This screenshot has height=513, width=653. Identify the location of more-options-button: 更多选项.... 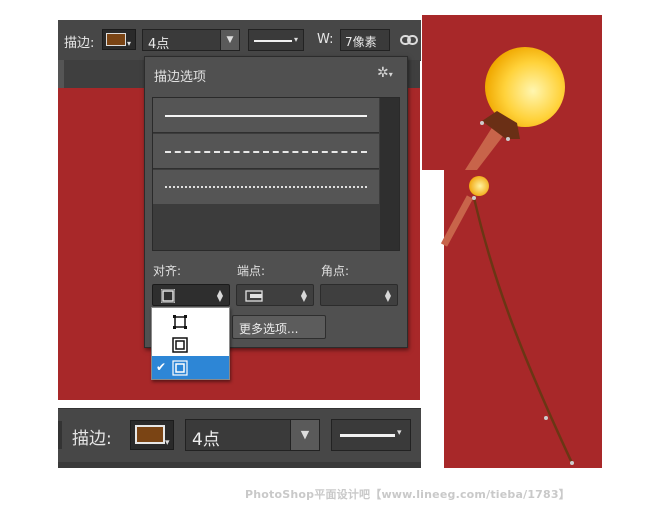
(279, 327).